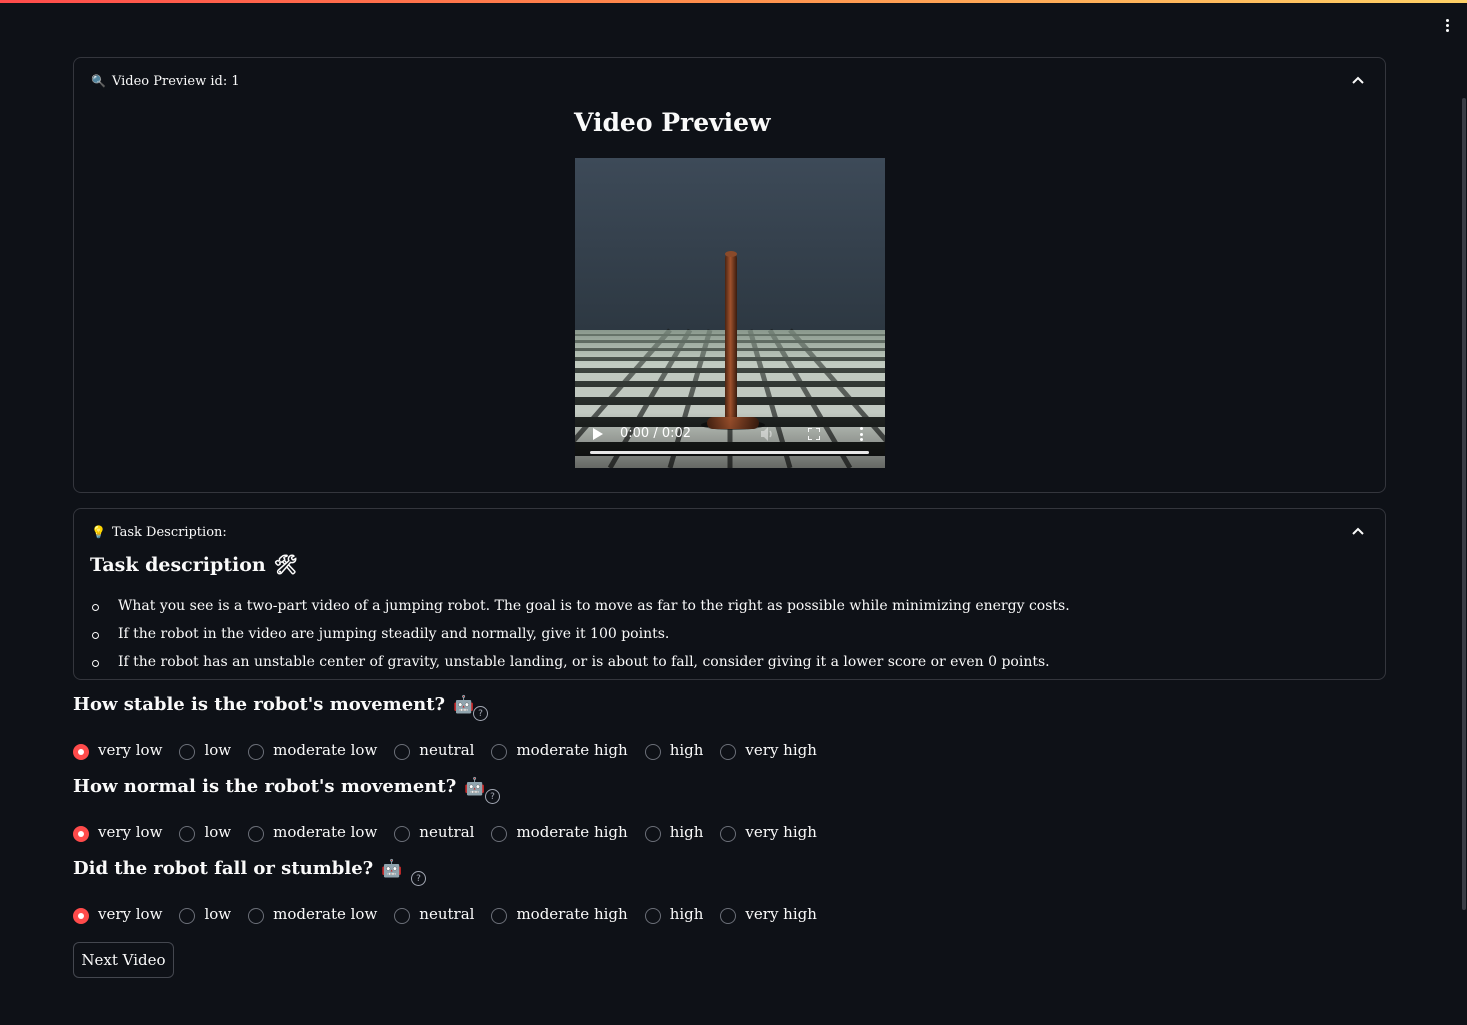 Image resolution: width=1467 pixels, height=1025 pixels. I want to click on next-video-button: Next Video, so click(123, 960).